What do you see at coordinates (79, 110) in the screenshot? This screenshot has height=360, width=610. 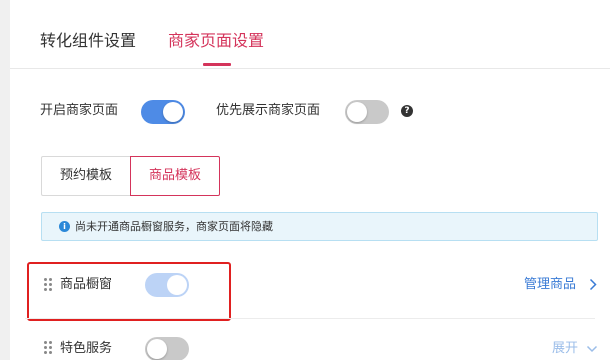 I see `enable-merchant-page-label: 开启商家页面` at bounding box center [79, 110].